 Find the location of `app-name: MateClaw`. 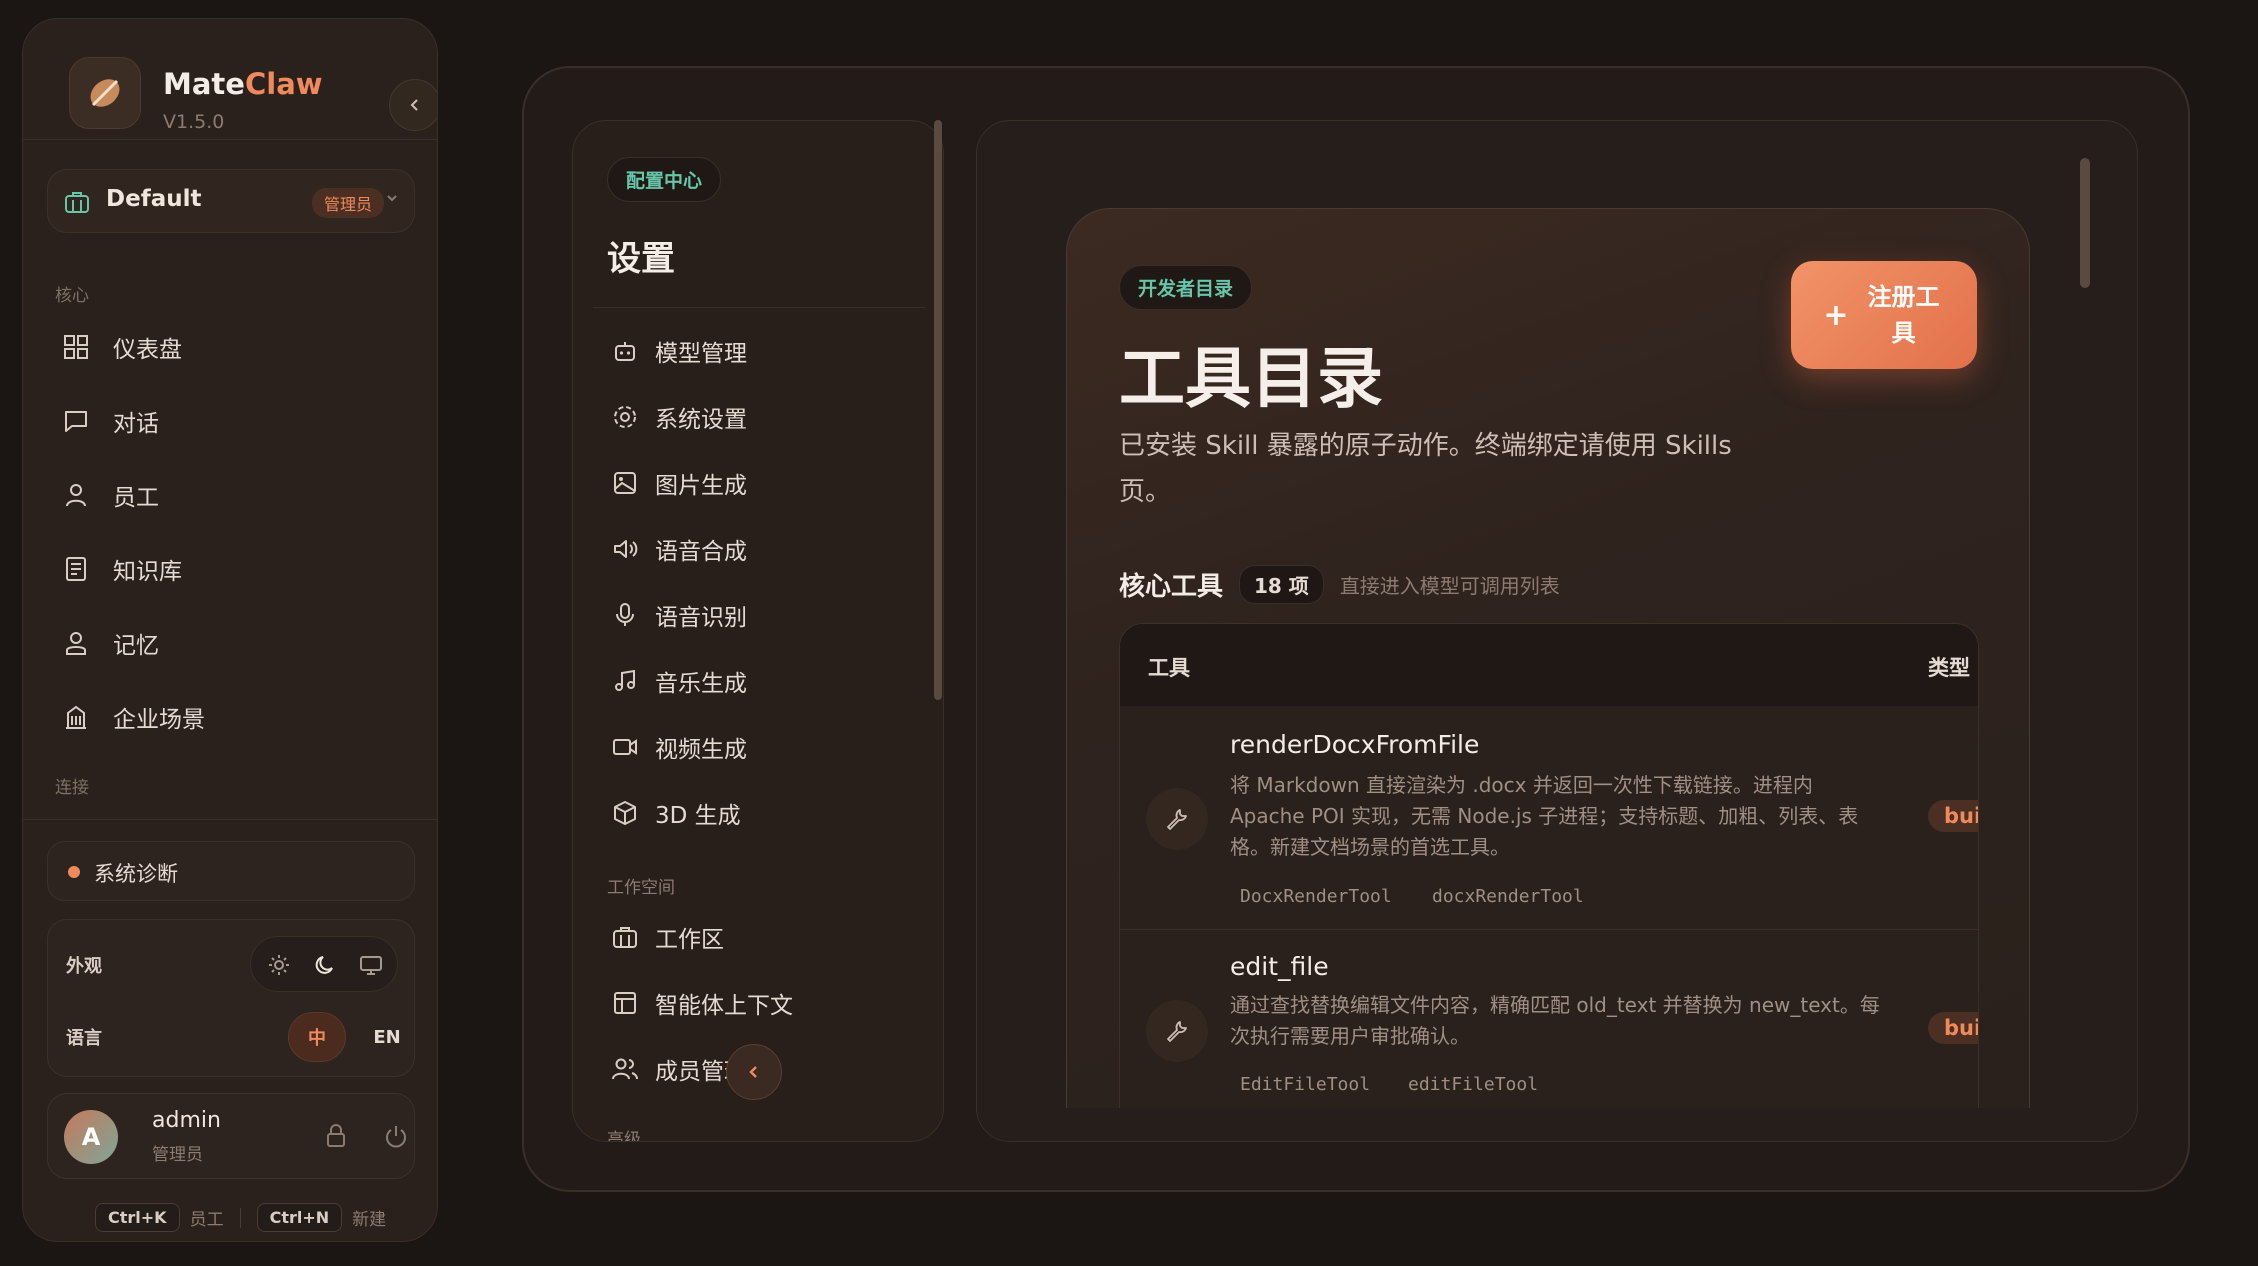

app-name: MateClaw is located at coordinates (243, 84).